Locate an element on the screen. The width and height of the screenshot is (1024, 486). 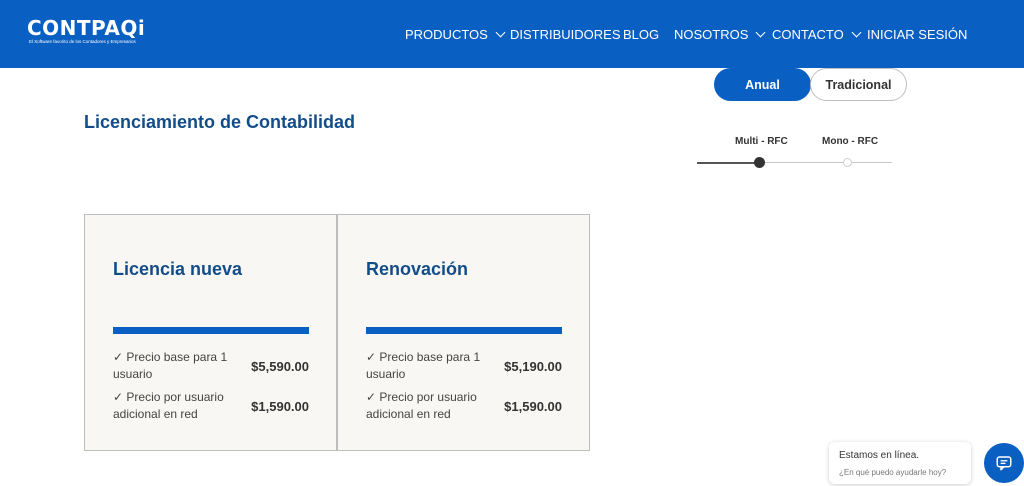
chat-icon is located at coordinates (1004, 463).